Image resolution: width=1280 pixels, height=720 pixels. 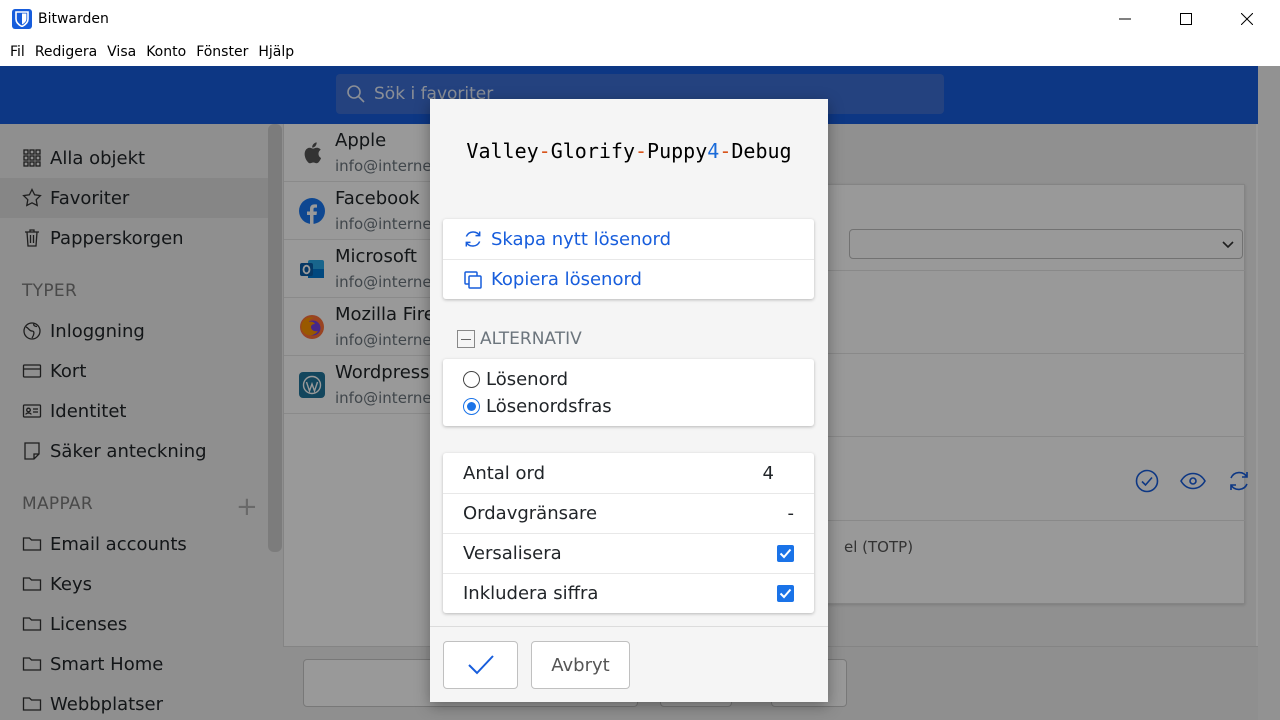 I want to click on options-header: ALTERNATIV, so click(x=531, y=339).